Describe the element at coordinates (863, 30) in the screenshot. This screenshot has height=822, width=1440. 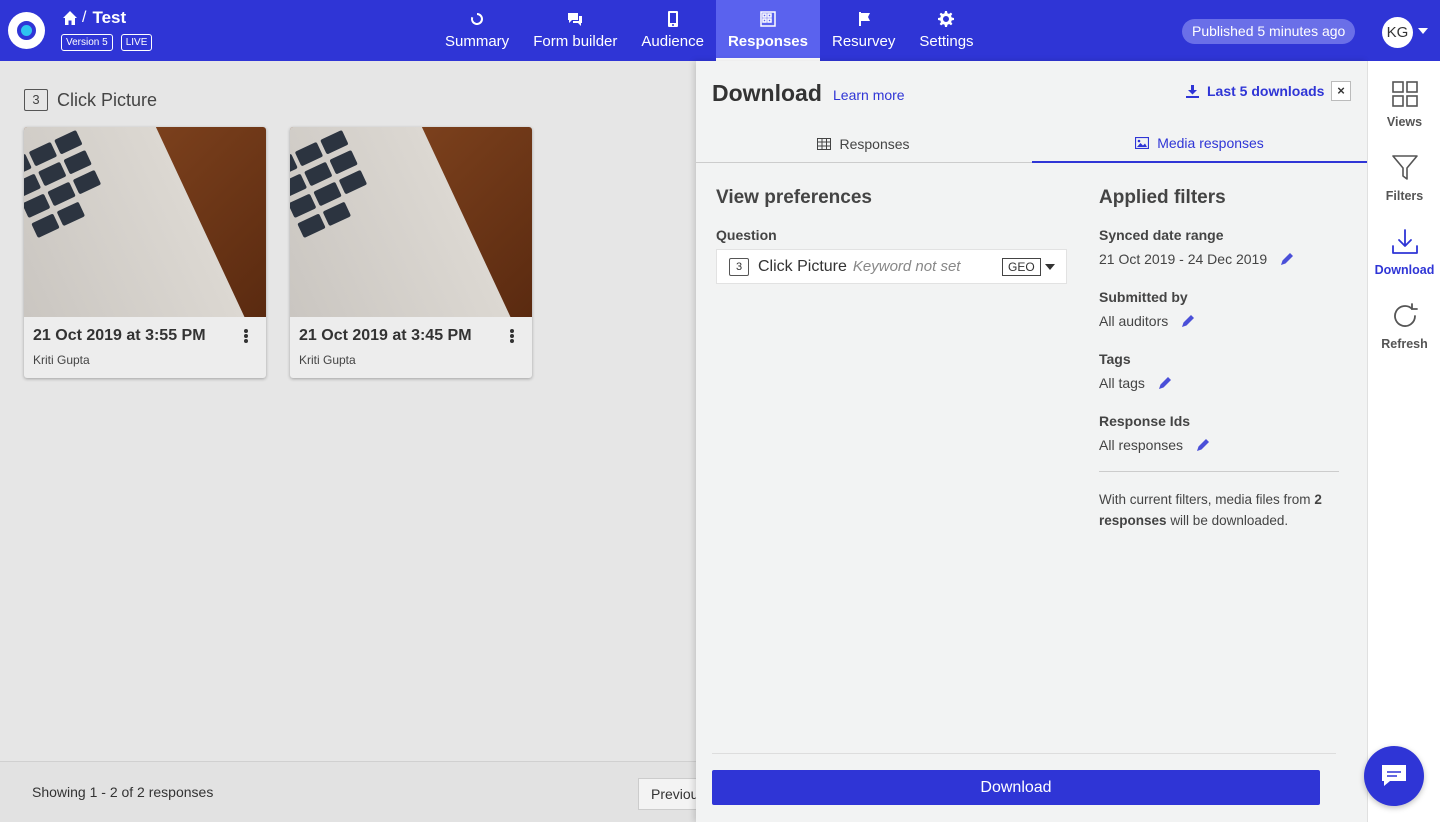
I see `nav-resurvey: Resurvey` at that location.